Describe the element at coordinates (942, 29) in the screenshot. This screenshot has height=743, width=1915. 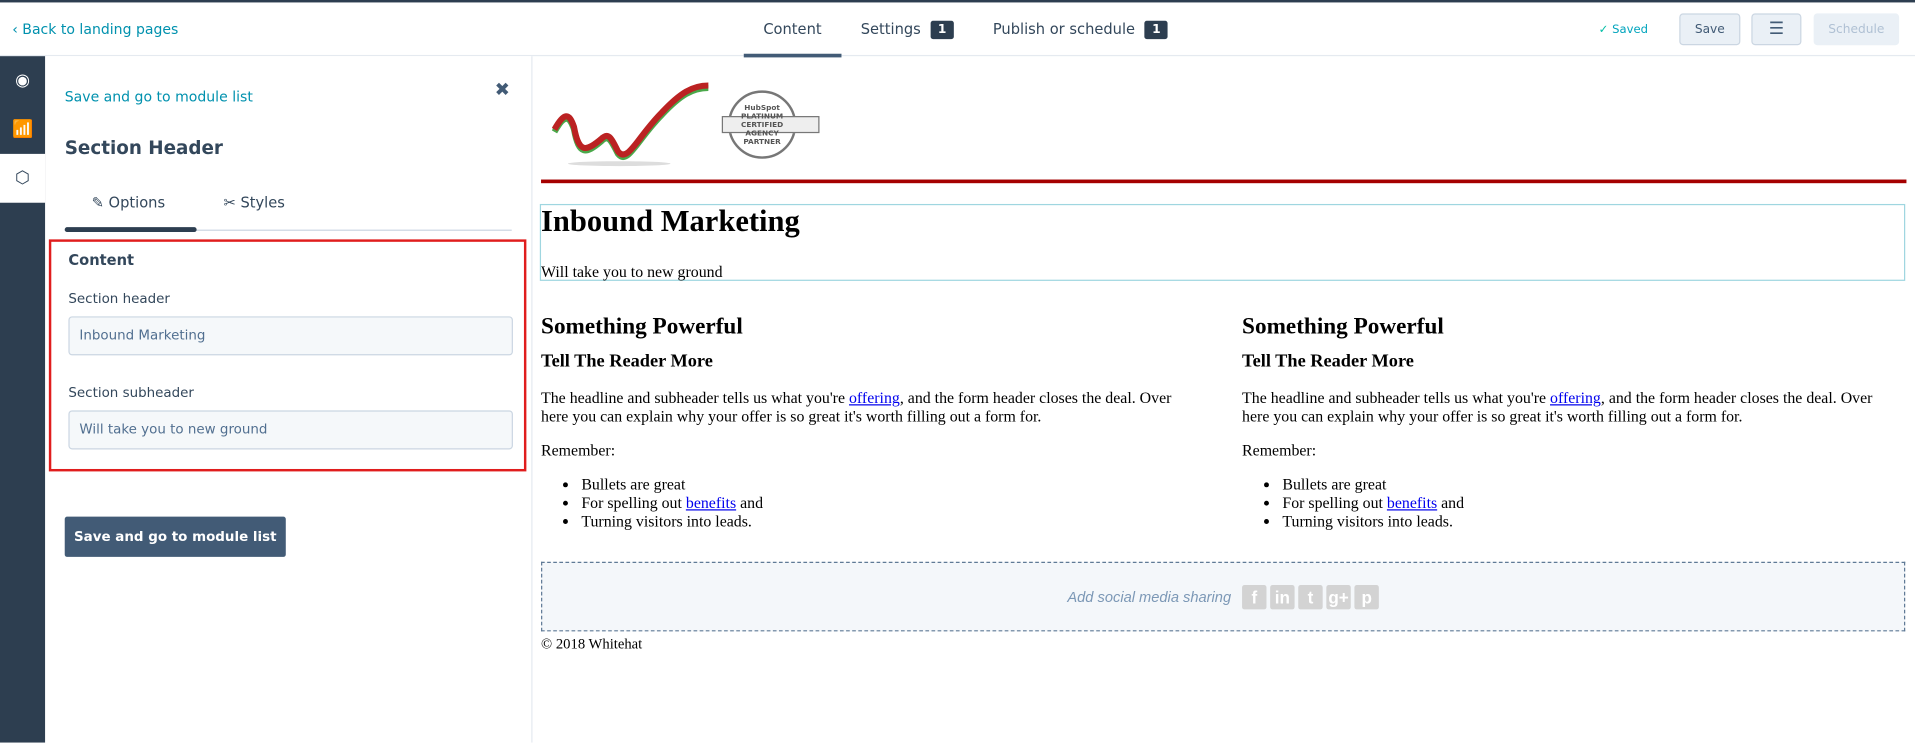
I see `settings-badge: 1` at that location.